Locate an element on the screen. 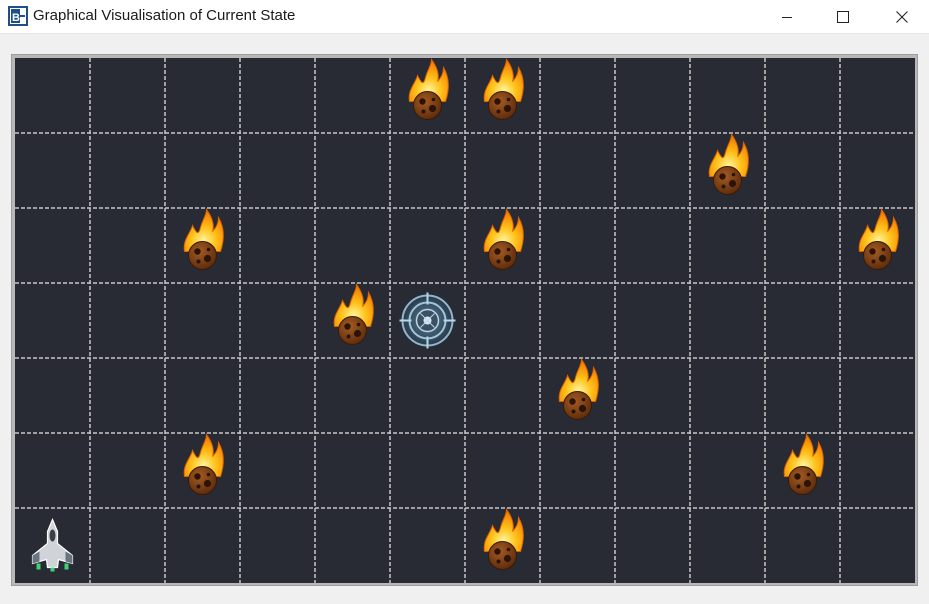 The width and height of the screenshot is (929, 604). window-title: Graphical Visualisation of Current State is located at coordinates (164, 15).